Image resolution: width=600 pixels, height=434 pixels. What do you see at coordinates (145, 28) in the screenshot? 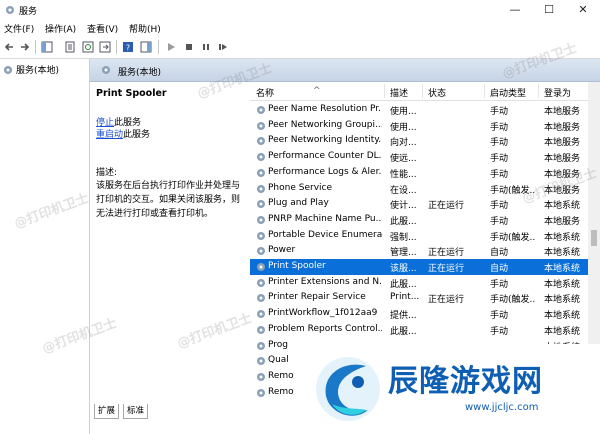
I see `menu-help: 帮助(H)` at bounding box center [145, 28].